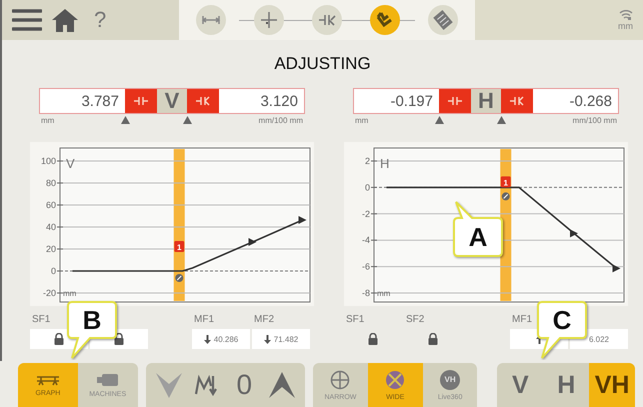  What do you see at coordinates (478, 237) in the screenshot?
I see `callout-label: A` at bounding box center [478, 237].